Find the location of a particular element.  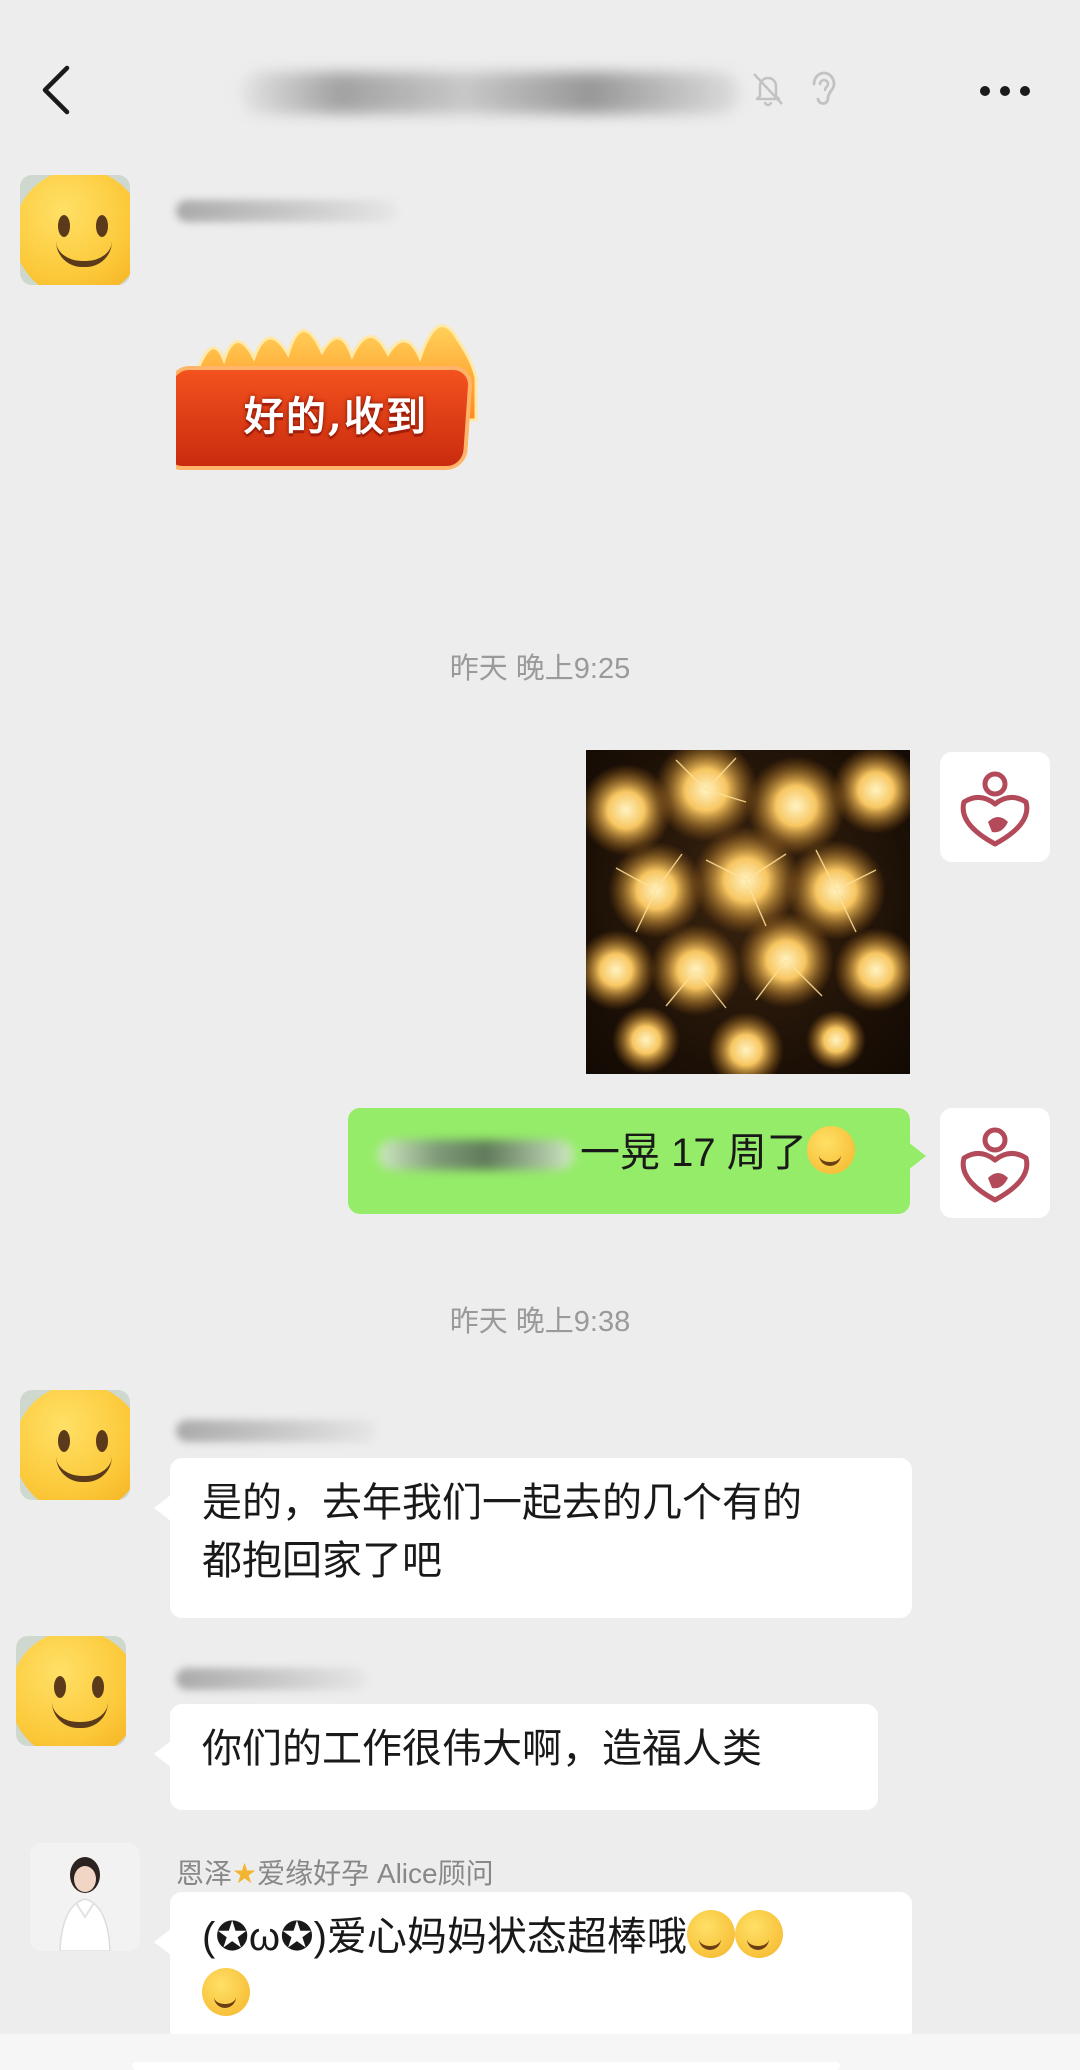

ear-icon is located at coordinates (824, 88).